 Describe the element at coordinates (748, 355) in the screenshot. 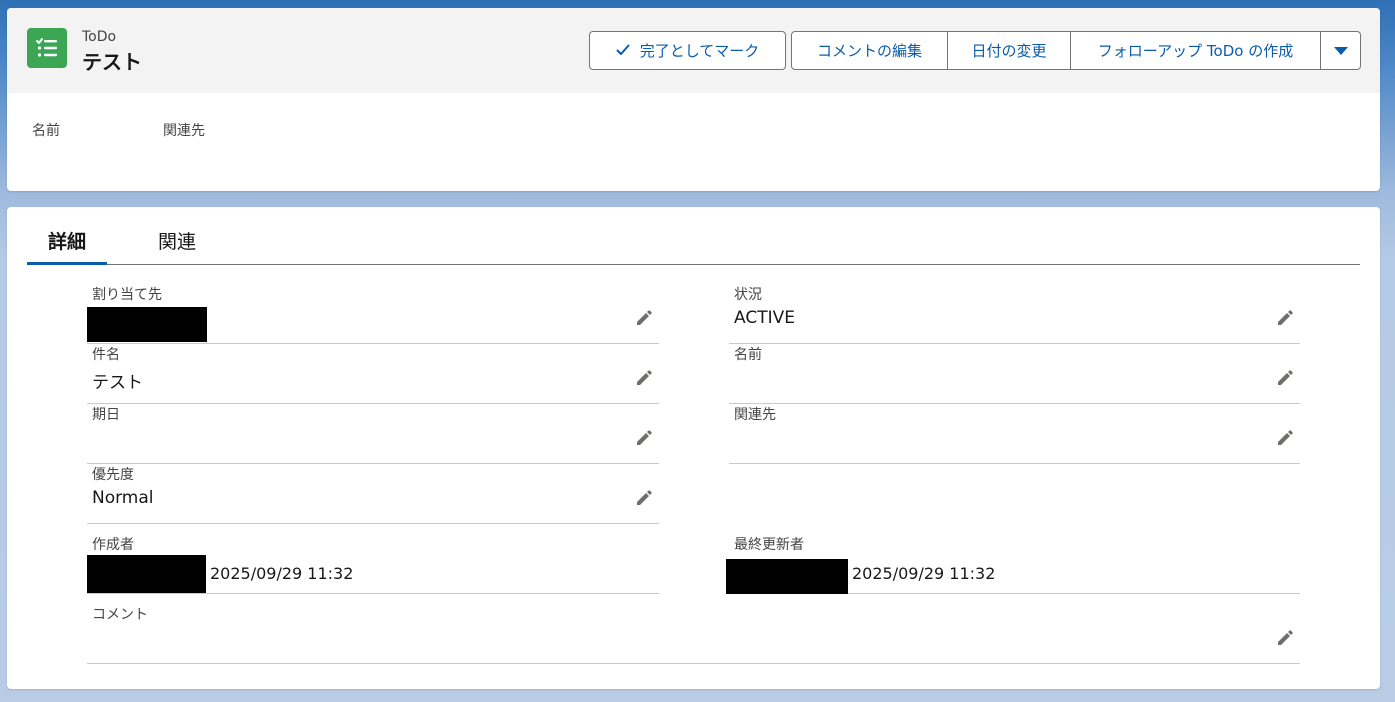

I see `field-label: 名前` at that location.